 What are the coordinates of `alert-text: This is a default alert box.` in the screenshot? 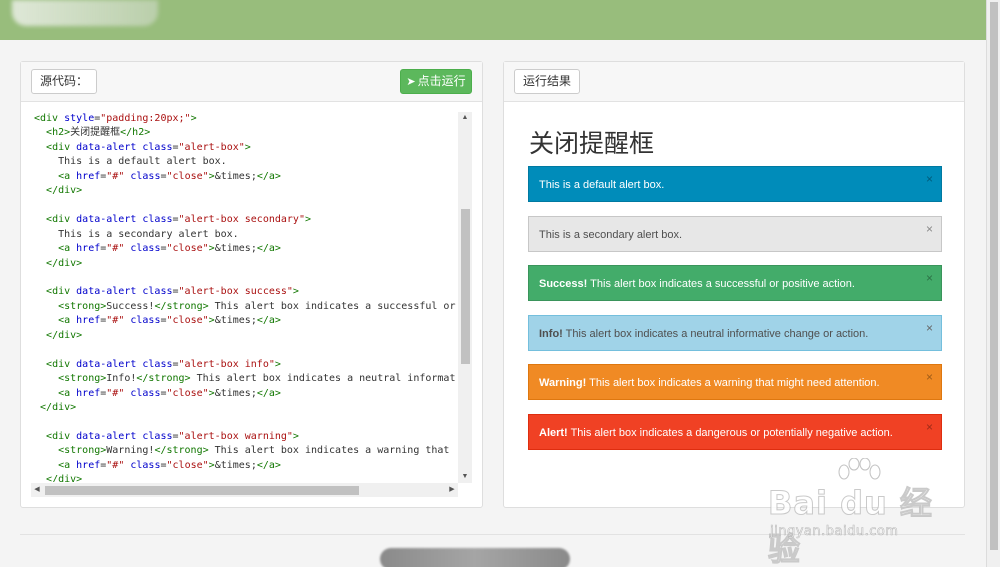 It's located at (602, 185).